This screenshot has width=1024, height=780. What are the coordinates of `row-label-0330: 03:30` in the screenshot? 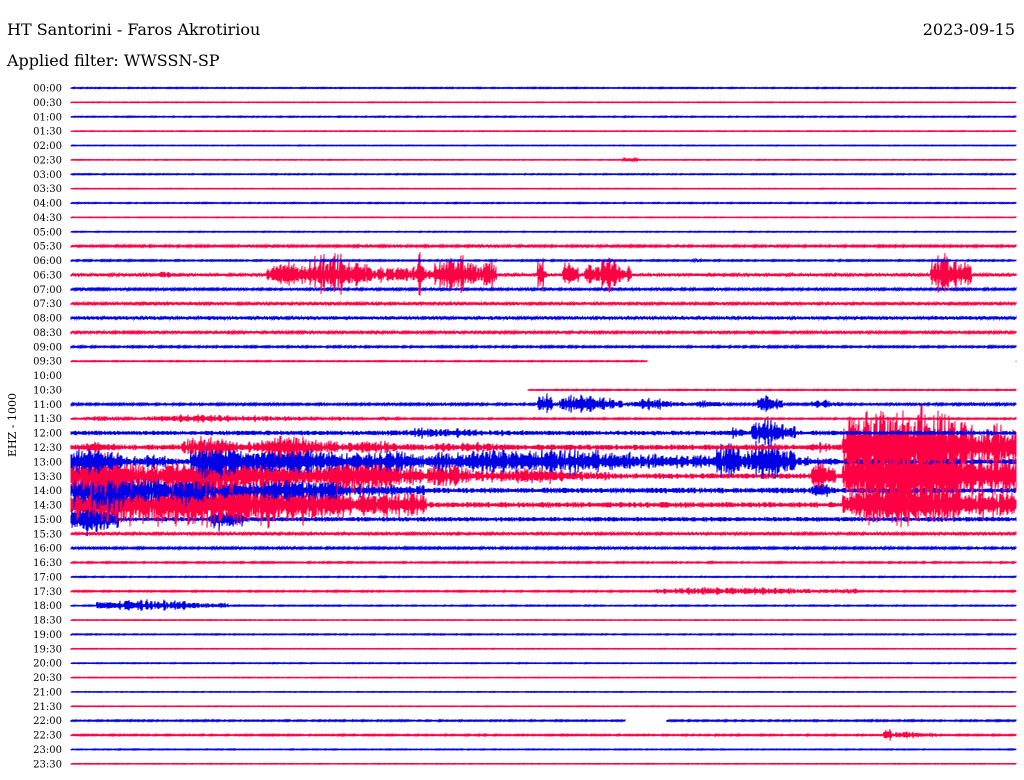 It's located at (47, 189).